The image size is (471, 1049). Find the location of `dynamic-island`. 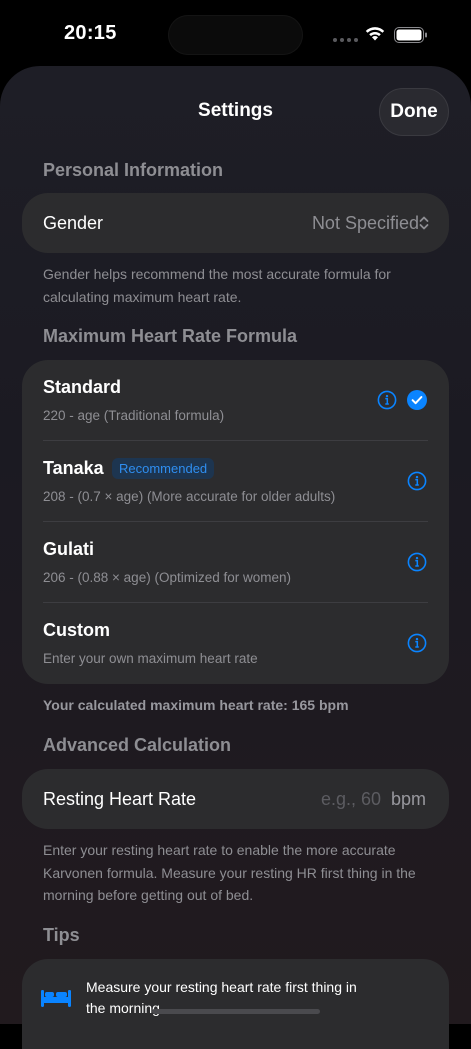

dynamic-island is located at coordinates (235, 35).